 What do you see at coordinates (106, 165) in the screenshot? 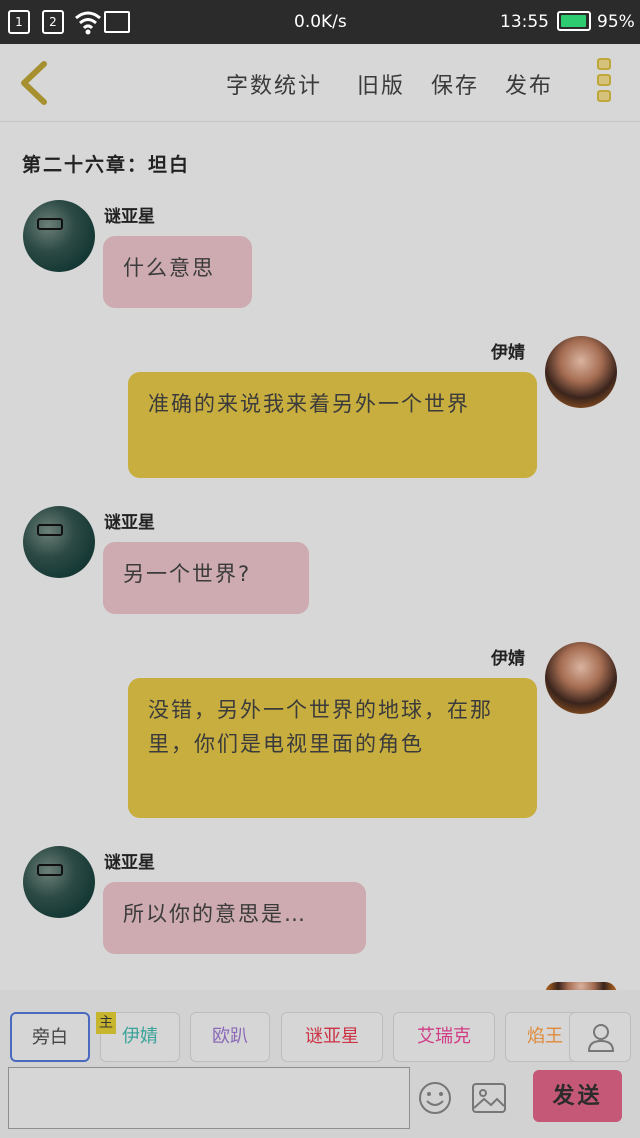
I see `chapter-title: 第二十六章：坦白` at bounding box center [106, 165].